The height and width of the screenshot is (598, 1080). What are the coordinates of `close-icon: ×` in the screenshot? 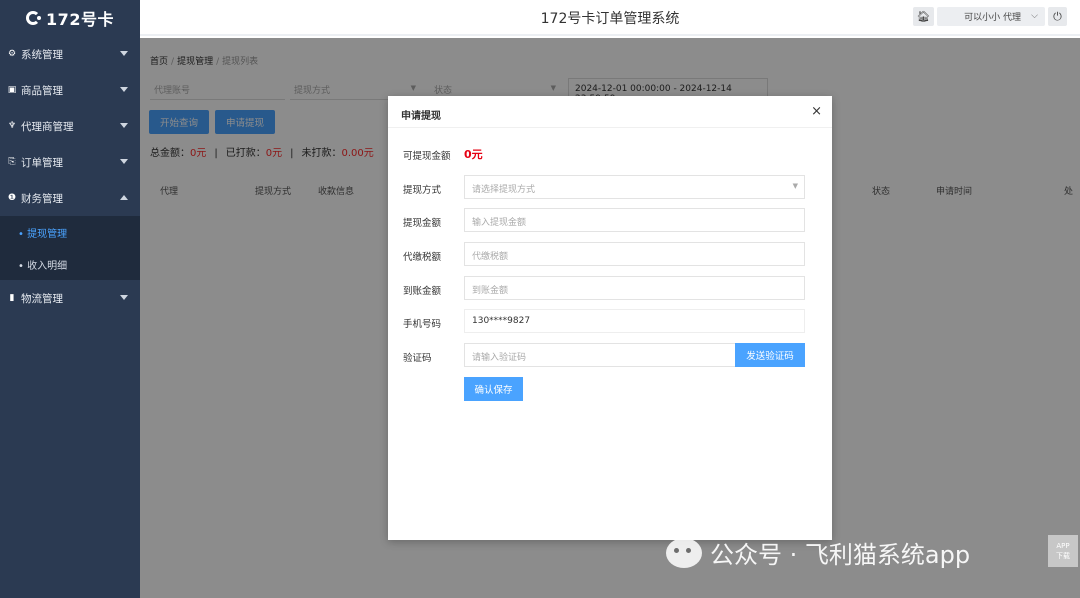 It's located at (816, 111).